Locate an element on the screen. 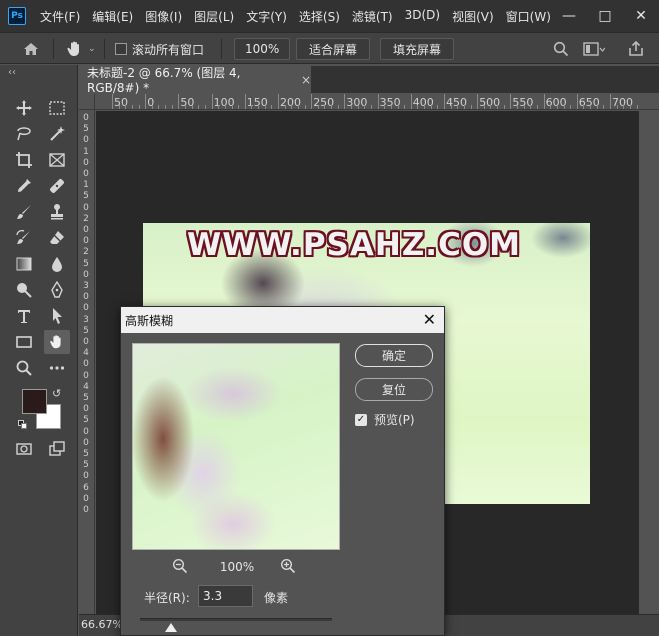  menu-item: 图像(I) is located at coordinates (163, 16).